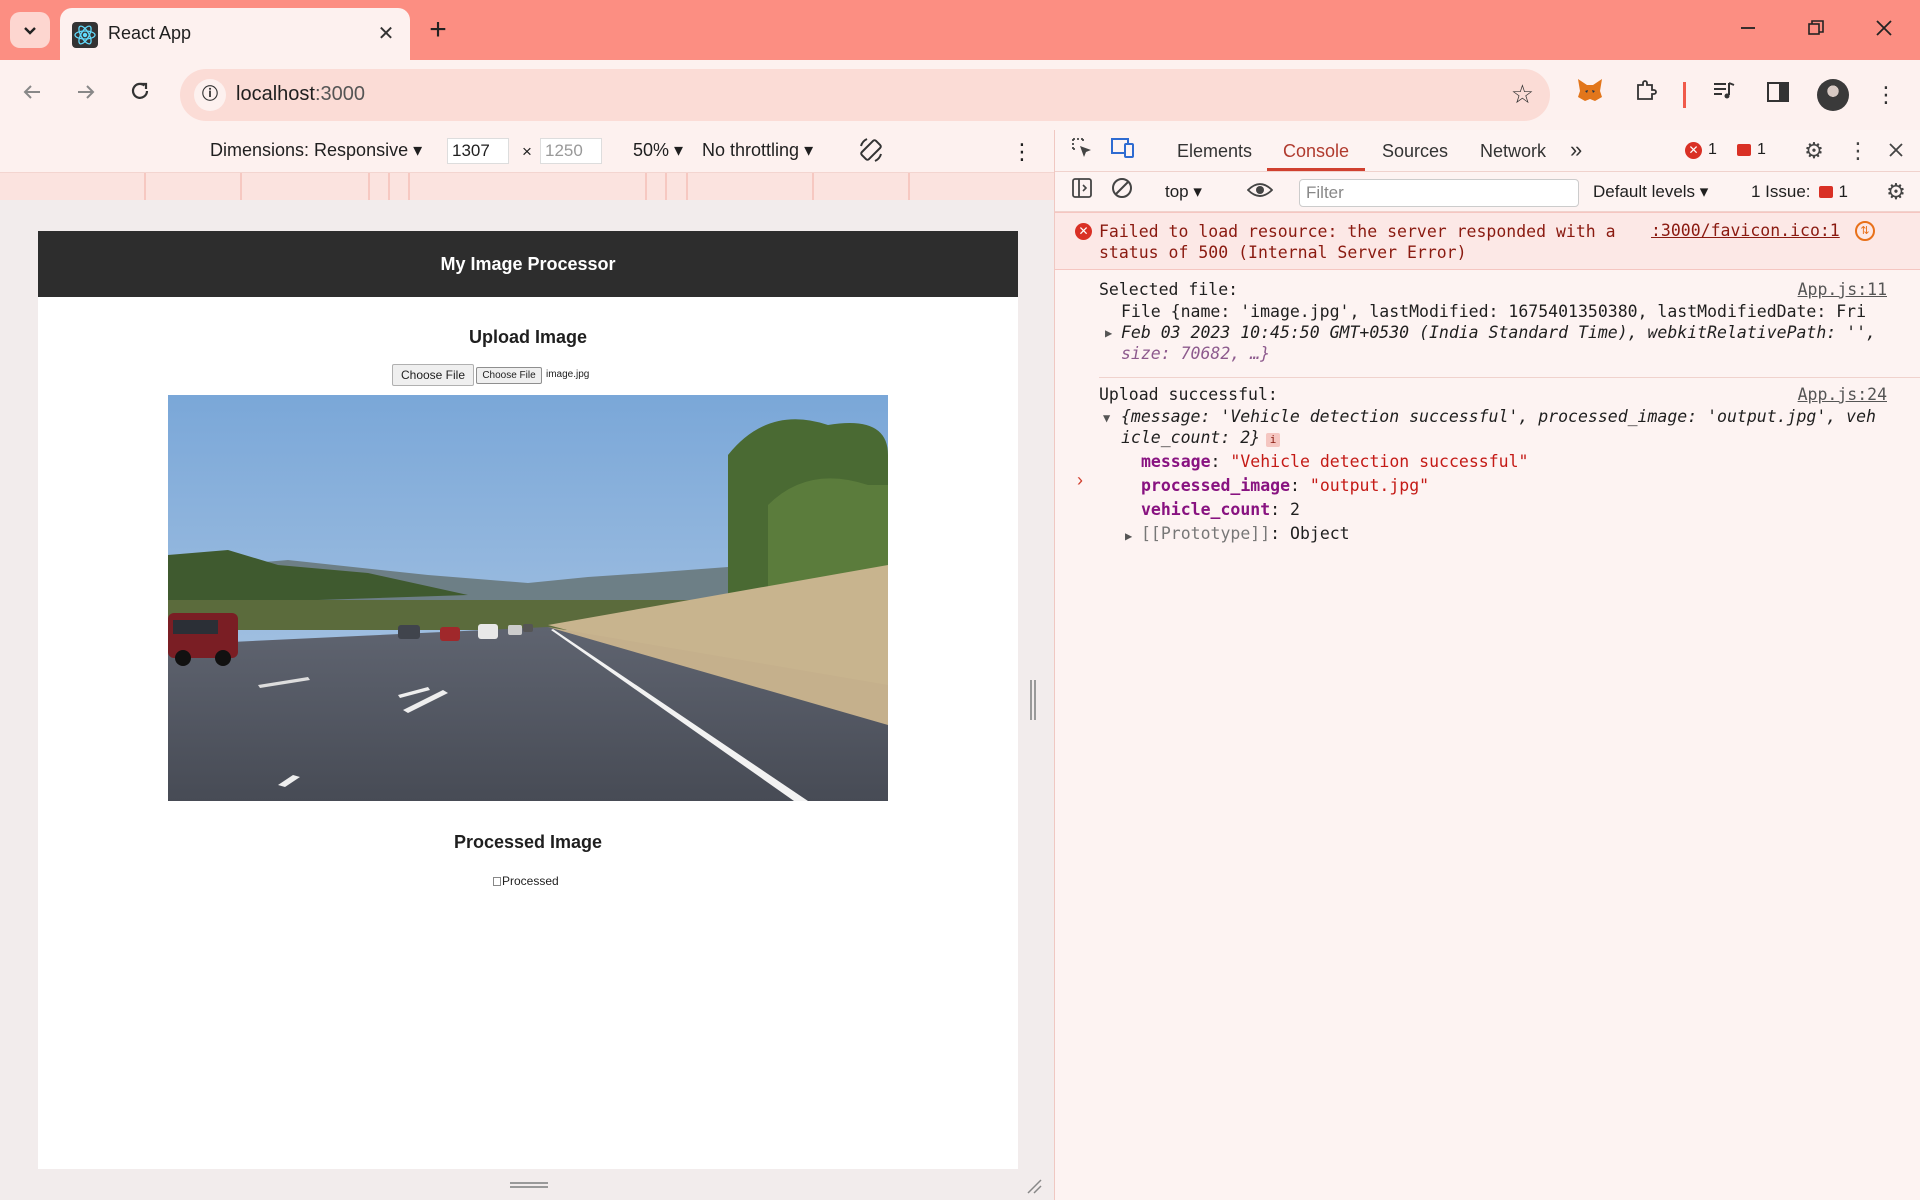  I want to click on network-request-icon: ⇅, so click(1865, 231).